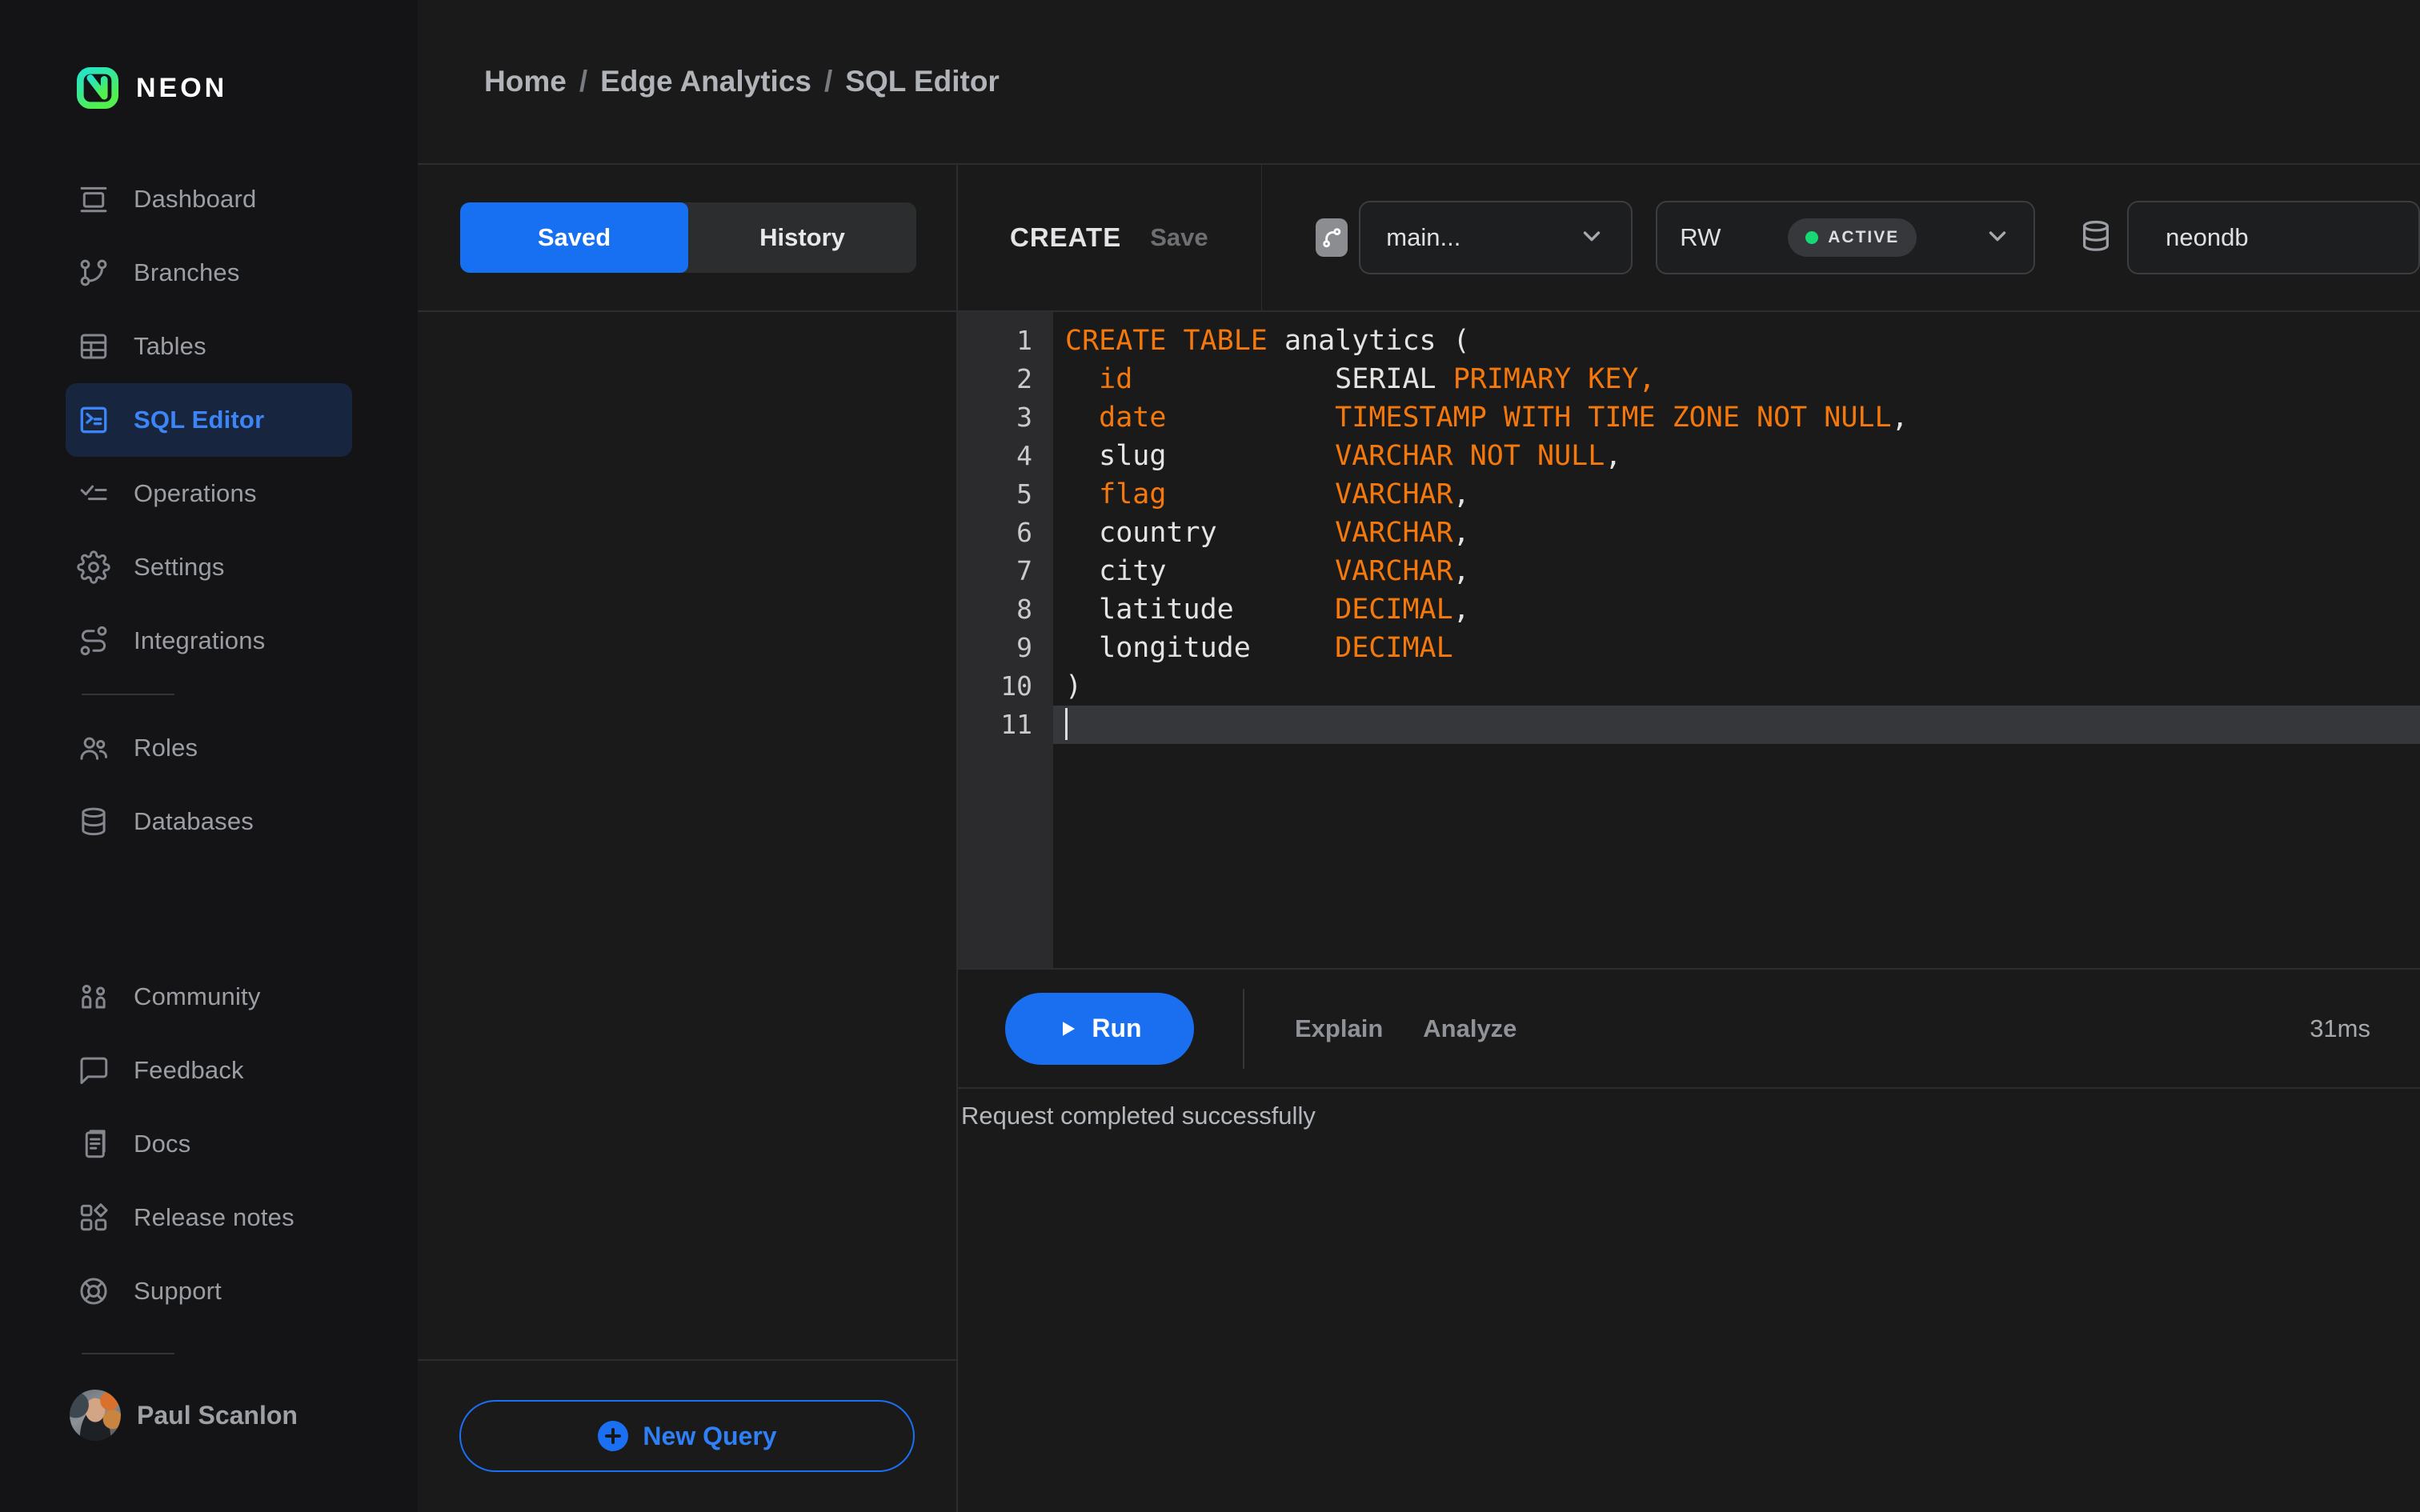 The image size is (2420, 1512). I want to click on sql-keyword-token: CREATE TABLE, so click(1166, 341).